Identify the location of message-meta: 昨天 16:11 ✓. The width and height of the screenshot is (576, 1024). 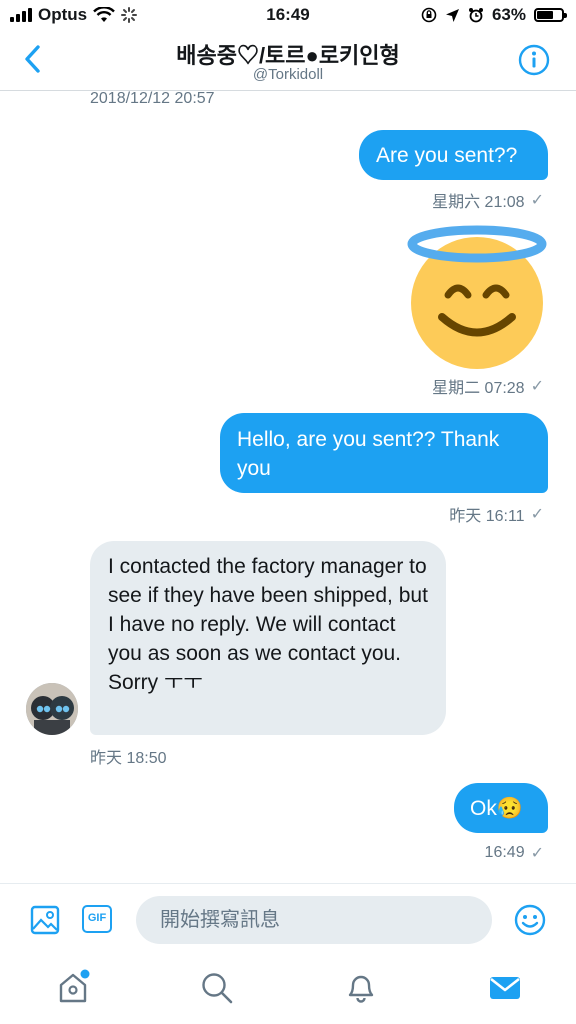
(496, 514).